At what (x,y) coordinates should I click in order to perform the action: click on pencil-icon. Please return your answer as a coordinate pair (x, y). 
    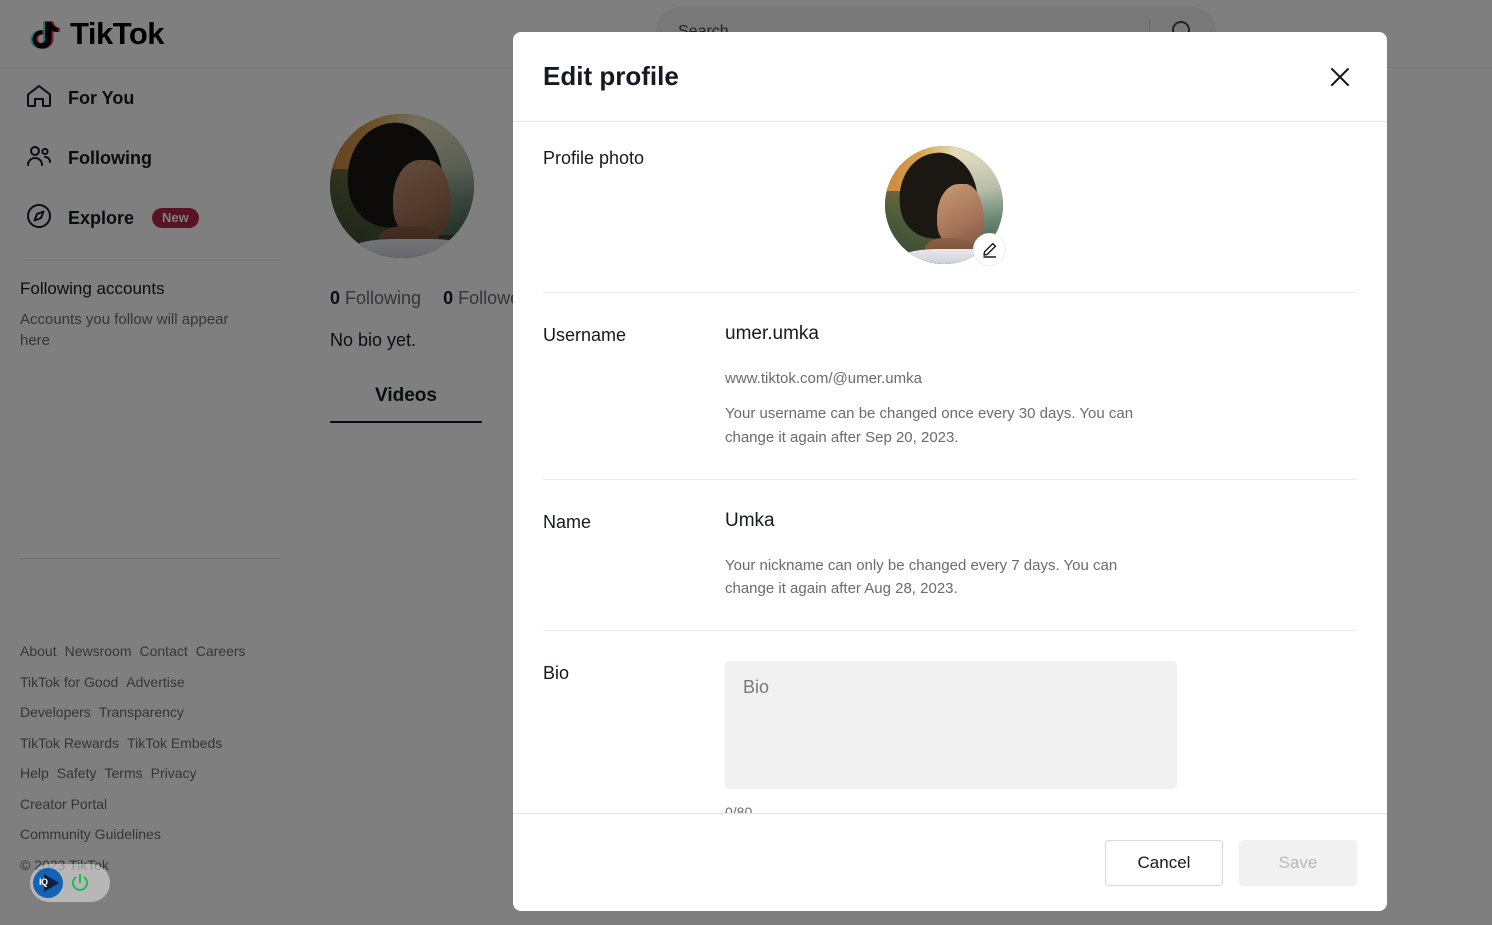
    Looking at the image, I should click on (989, 249).